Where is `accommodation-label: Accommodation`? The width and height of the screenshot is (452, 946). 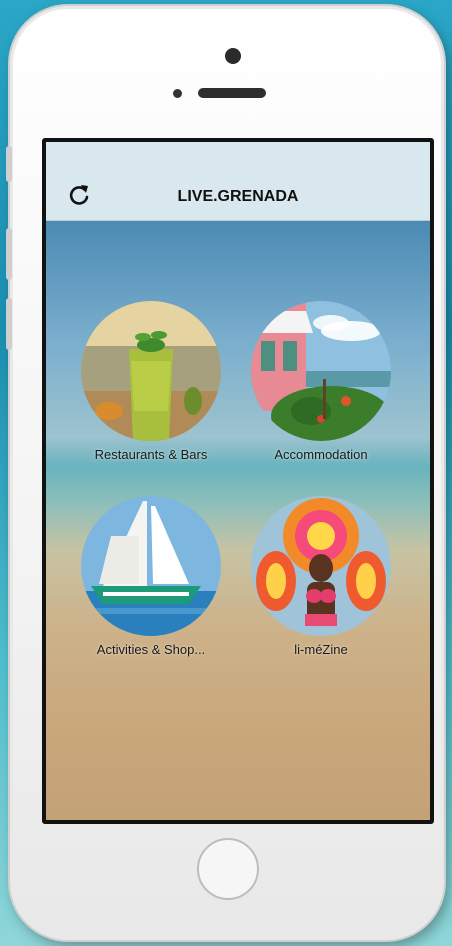 accommodation-label: Accommodation is located at coordinates (321, 454).